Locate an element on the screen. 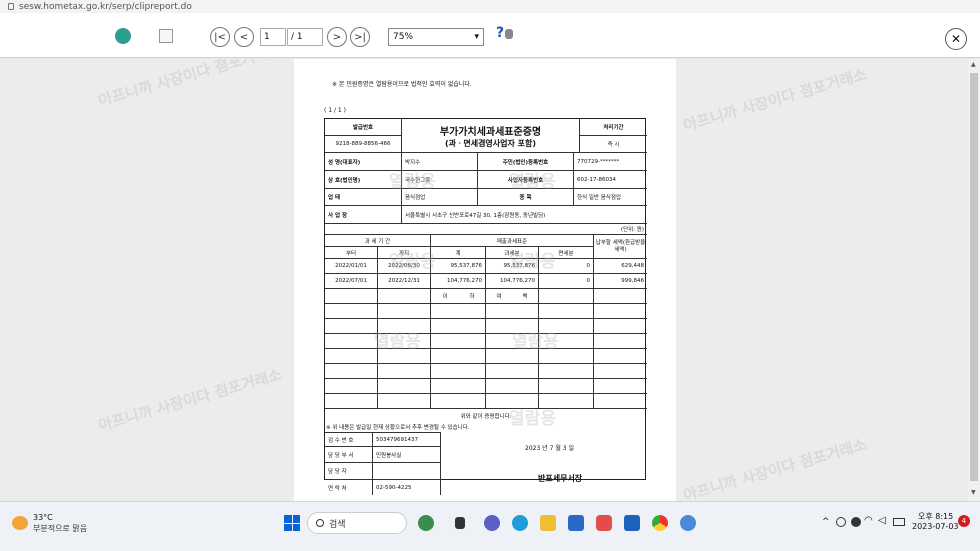  page-number-input: 1 is located at coordinates (273, 37).